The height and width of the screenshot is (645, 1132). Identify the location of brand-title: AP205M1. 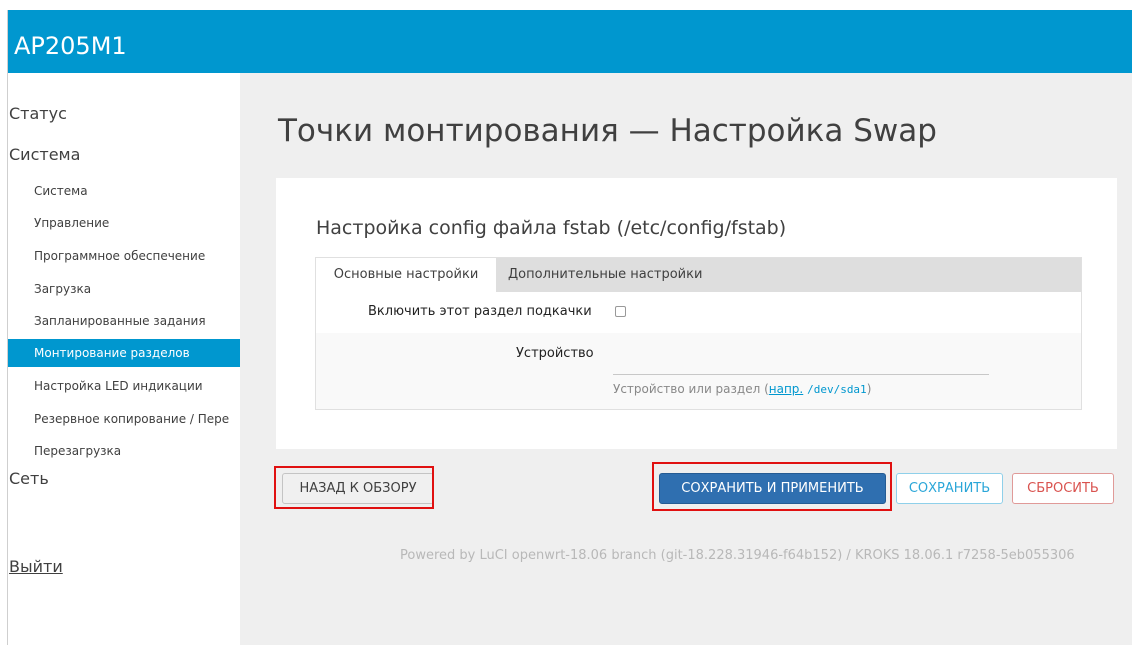
(70, 46).